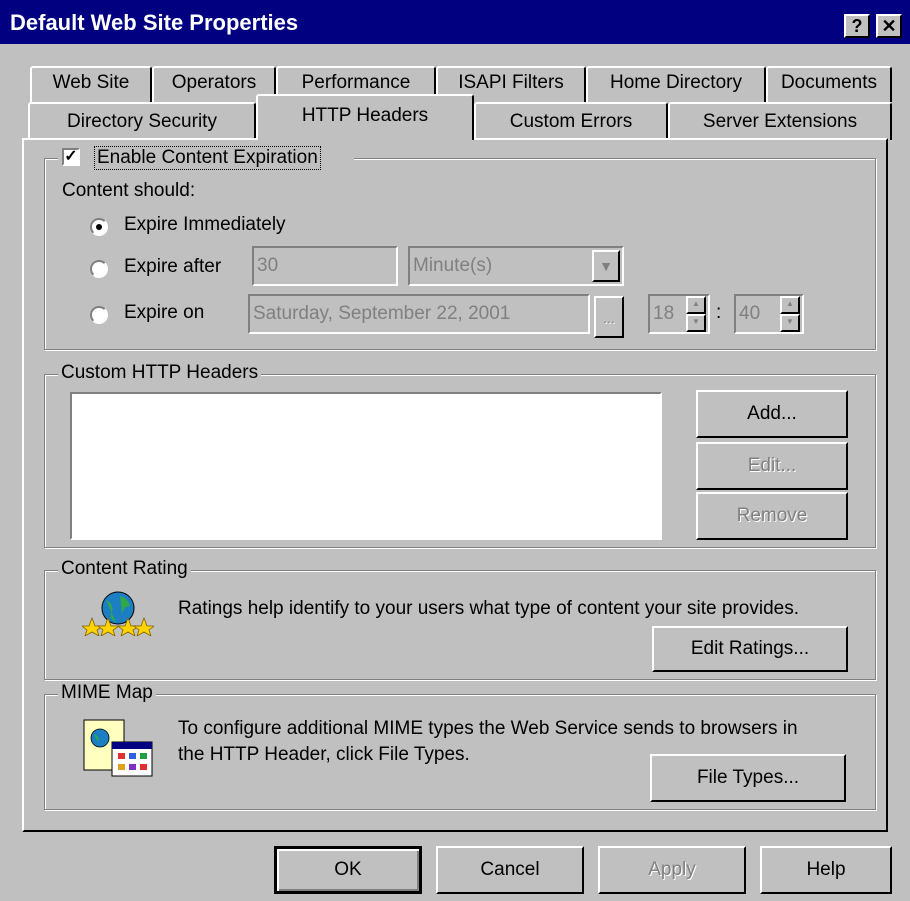  Describe the element at coordinates (829, 84) in the screenshot. I see `tab-documents: Documents` at that location.